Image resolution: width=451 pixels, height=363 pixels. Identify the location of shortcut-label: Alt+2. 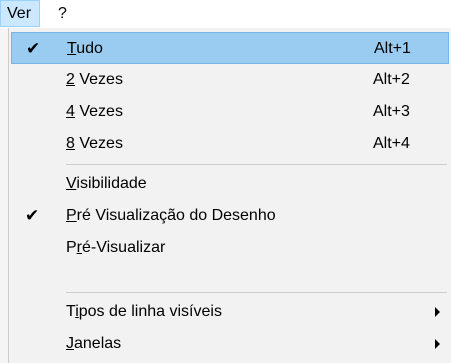
(391, 79).